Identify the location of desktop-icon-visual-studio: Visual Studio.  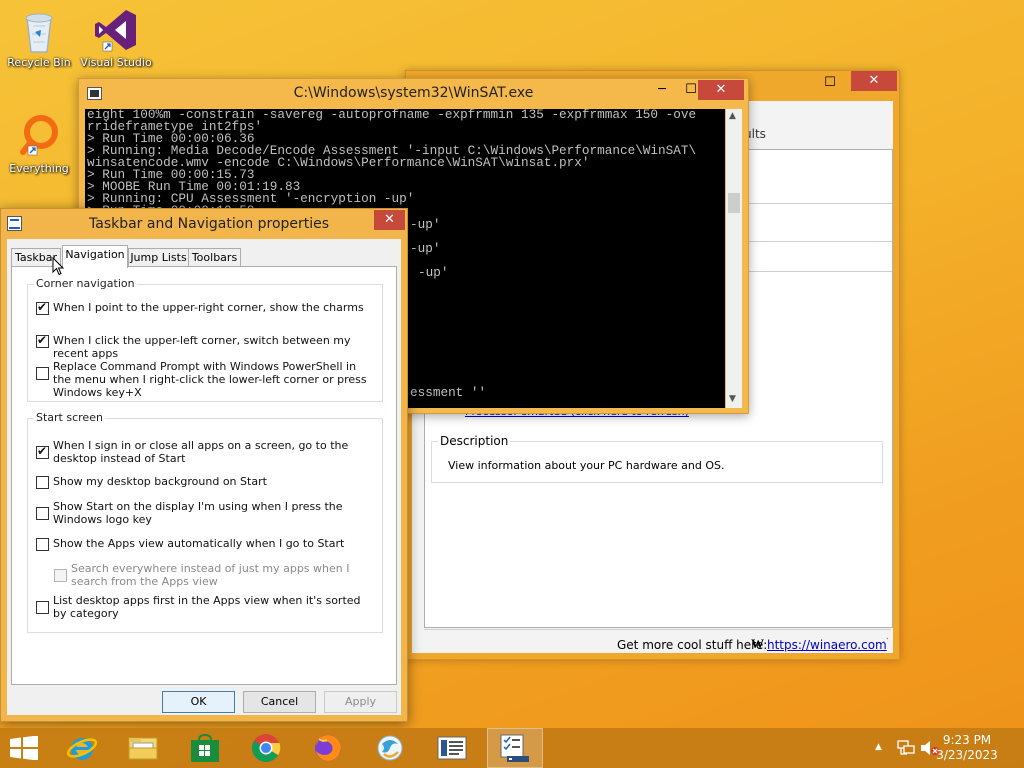
(116, 37).